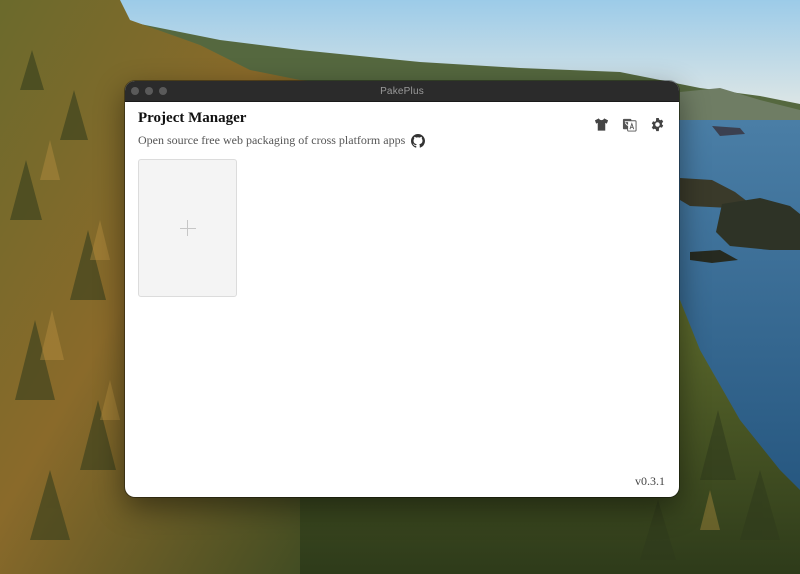  I want to click on plus-icon, so click(187, 228).